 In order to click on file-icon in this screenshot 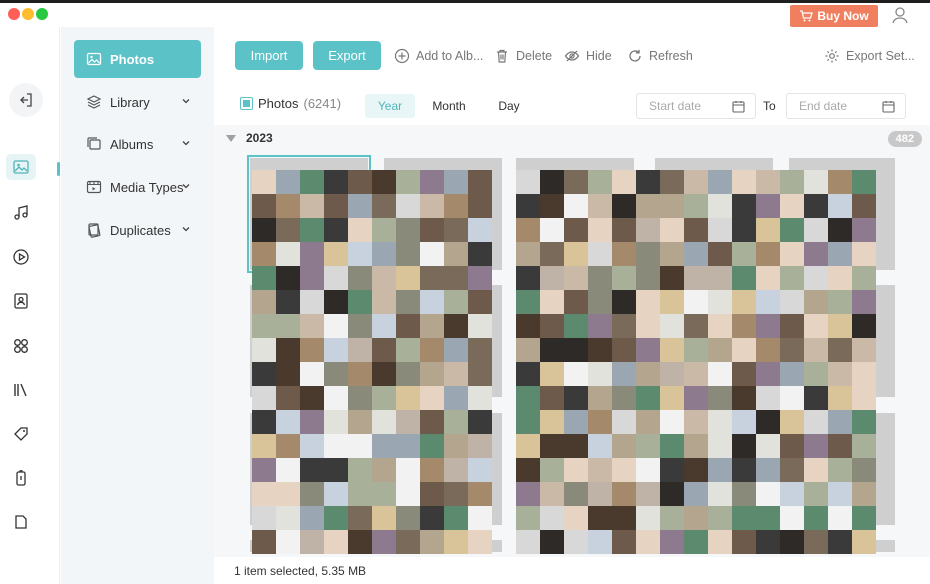, I will do `click(21, 522)`.